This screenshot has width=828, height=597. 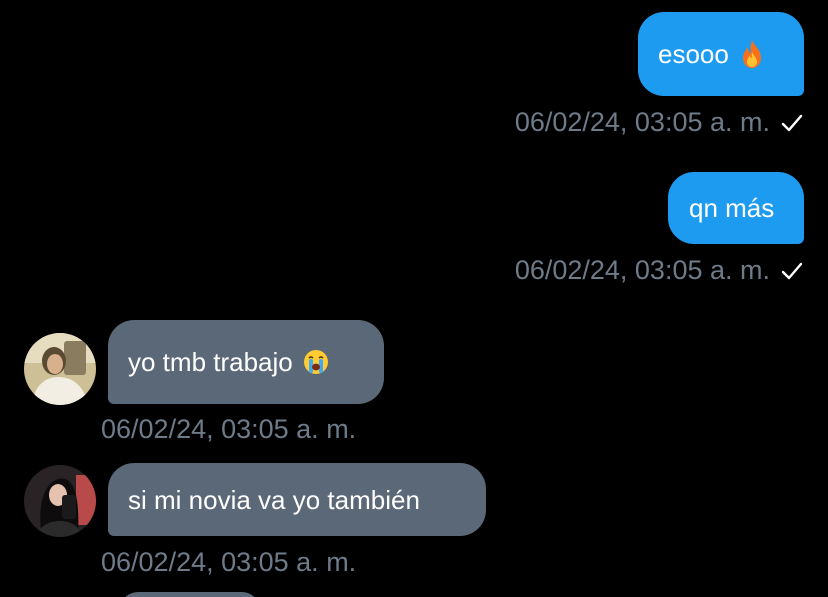 What do you see at coordinates (693, 54) in the screenshot?
I see `message-text: esooo` at bounding box center [693, 54].